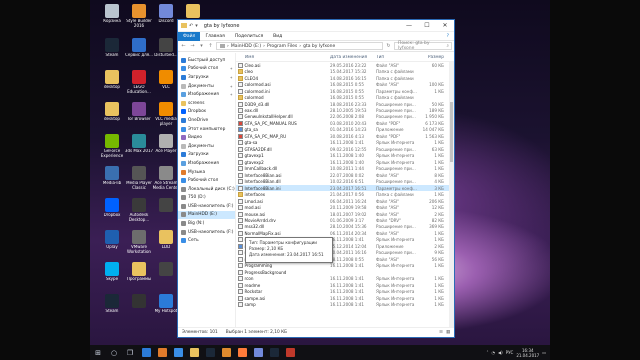 The image size is (640, 360). What do you see at coordinates (139, 245) in the screenshot?
I see `desktop-icon: VMware Workstation` at bounding box center [139, 245].